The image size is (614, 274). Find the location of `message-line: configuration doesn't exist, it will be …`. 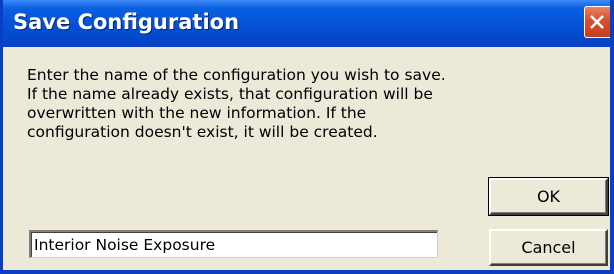

message-line: configuration doesn't exist, it will be … is located at coordinates (202, 132).